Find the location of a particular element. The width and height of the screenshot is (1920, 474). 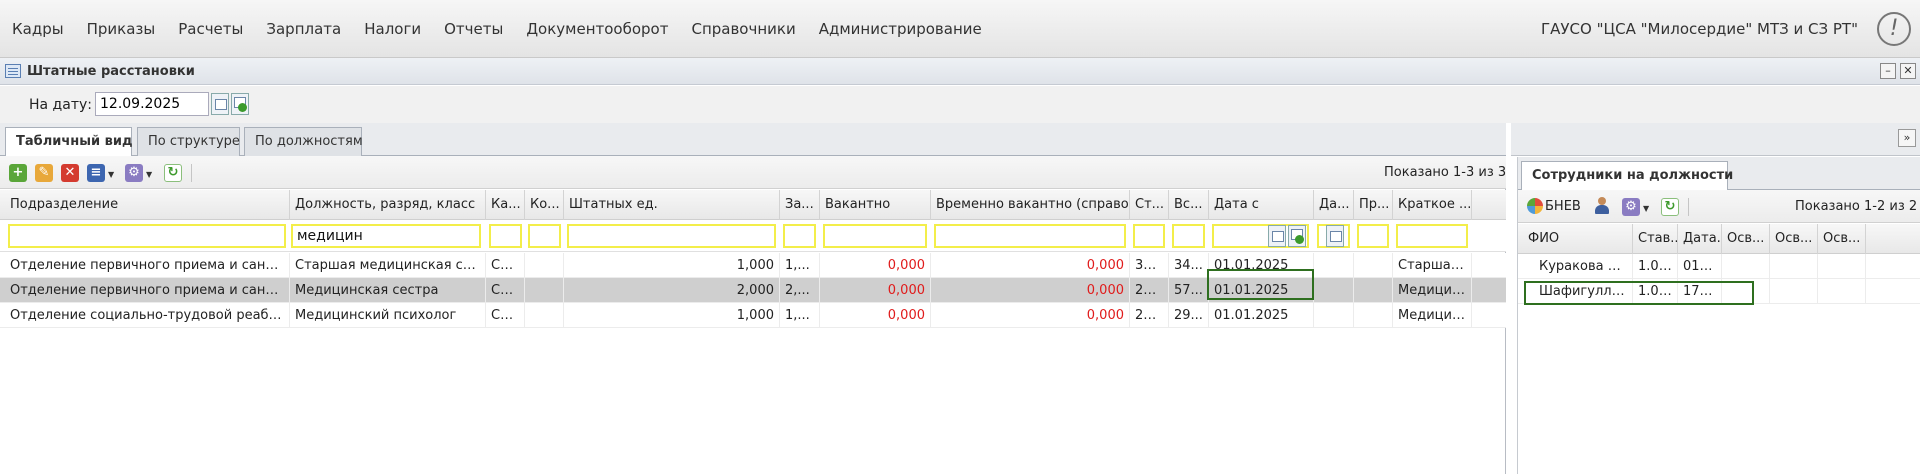

col-fio: ФИО is located at coordinates (1578, 239).